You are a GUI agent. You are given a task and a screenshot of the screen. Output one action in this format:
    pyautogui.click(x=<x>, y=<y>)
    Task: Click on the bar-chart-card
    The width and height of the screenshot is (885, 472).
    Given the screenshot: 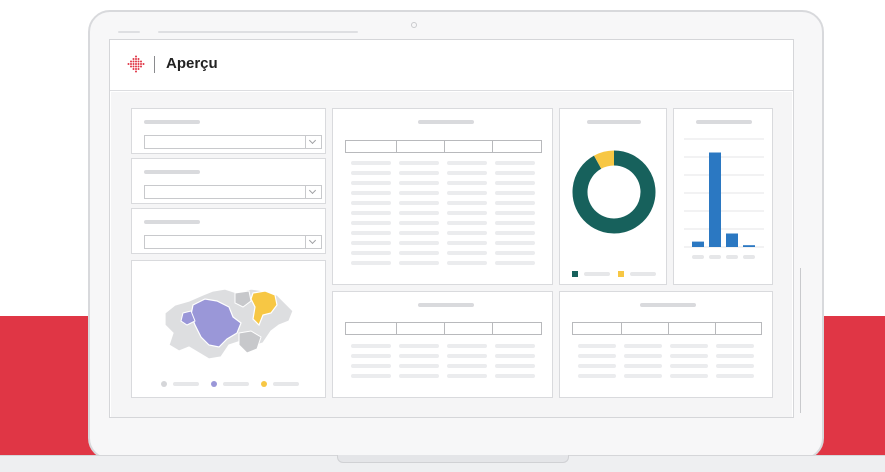 What is the action you would take?
    pyautogui.click(x=723, y=196)
    